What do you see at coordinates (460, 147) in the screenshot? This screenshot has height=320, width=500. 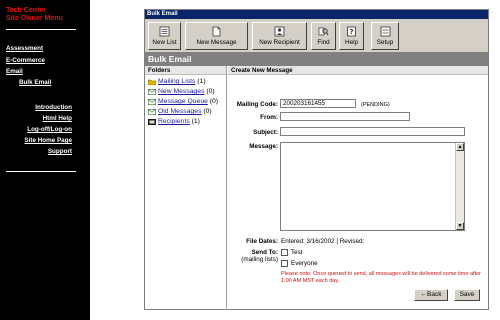 I see `scroll-up-icon: ▲` at bounding box center [460, 147].